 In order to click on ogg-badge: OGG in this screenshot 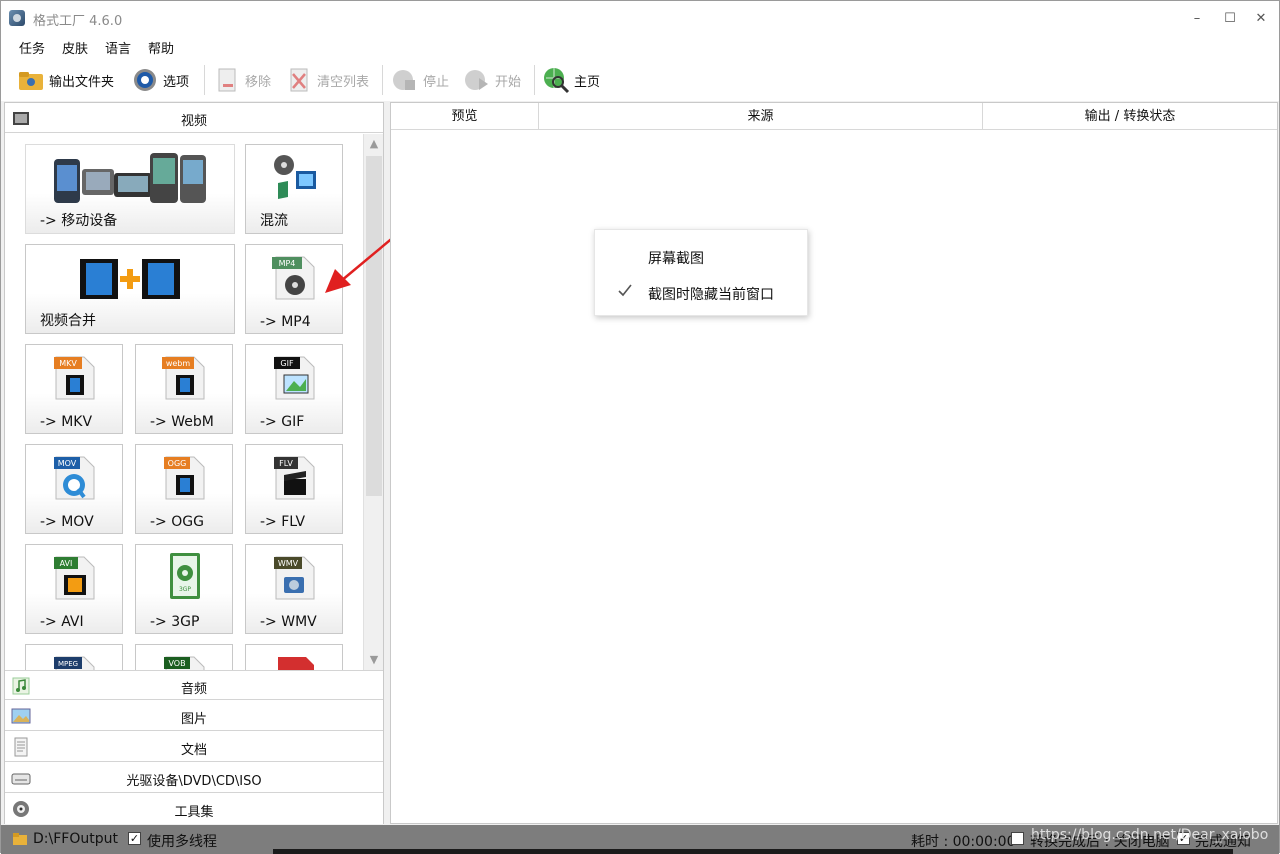, I will do `click(177, 463)`.